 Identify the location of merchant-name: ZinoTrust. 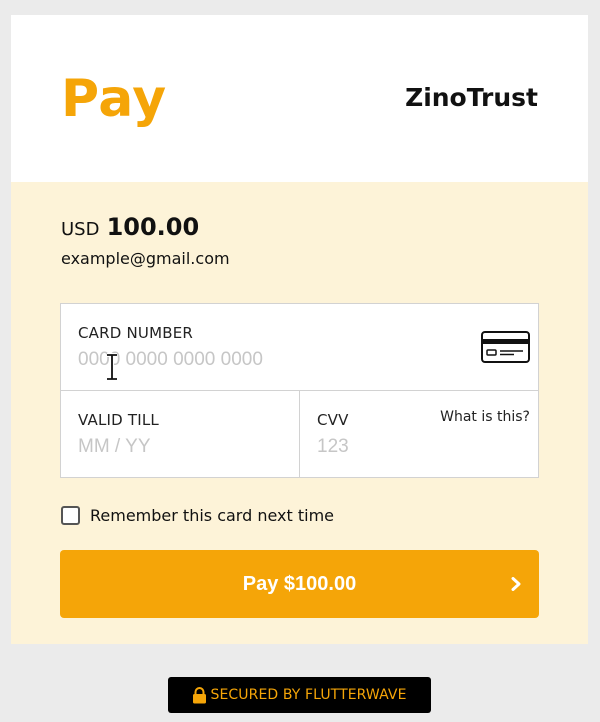
(471, 97).